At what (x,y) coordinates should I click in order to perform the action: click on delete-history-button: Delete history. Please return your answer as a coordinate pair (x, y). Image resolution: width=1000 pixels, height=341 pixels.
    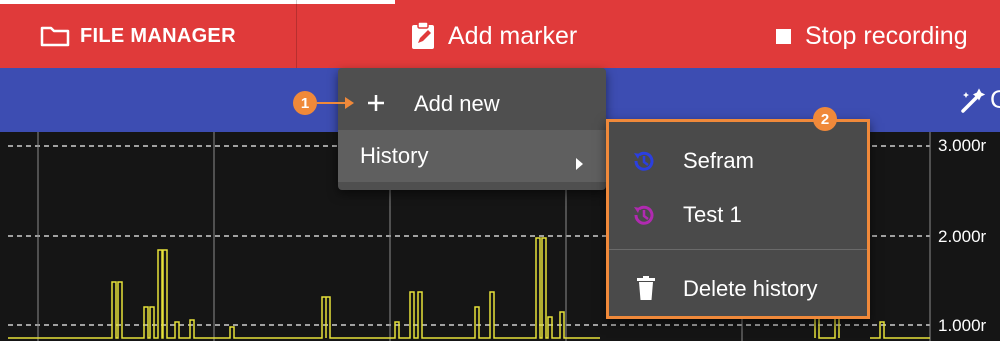
    Looking at the image, I should click on (738, 289).